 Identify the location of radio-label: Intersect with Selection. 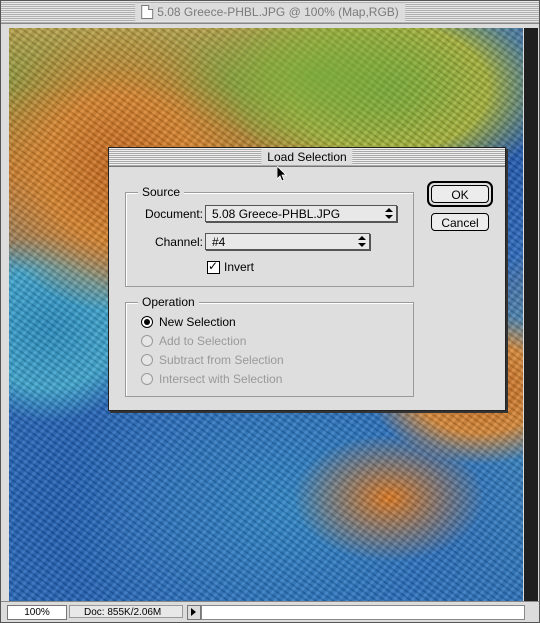
(221, 379).